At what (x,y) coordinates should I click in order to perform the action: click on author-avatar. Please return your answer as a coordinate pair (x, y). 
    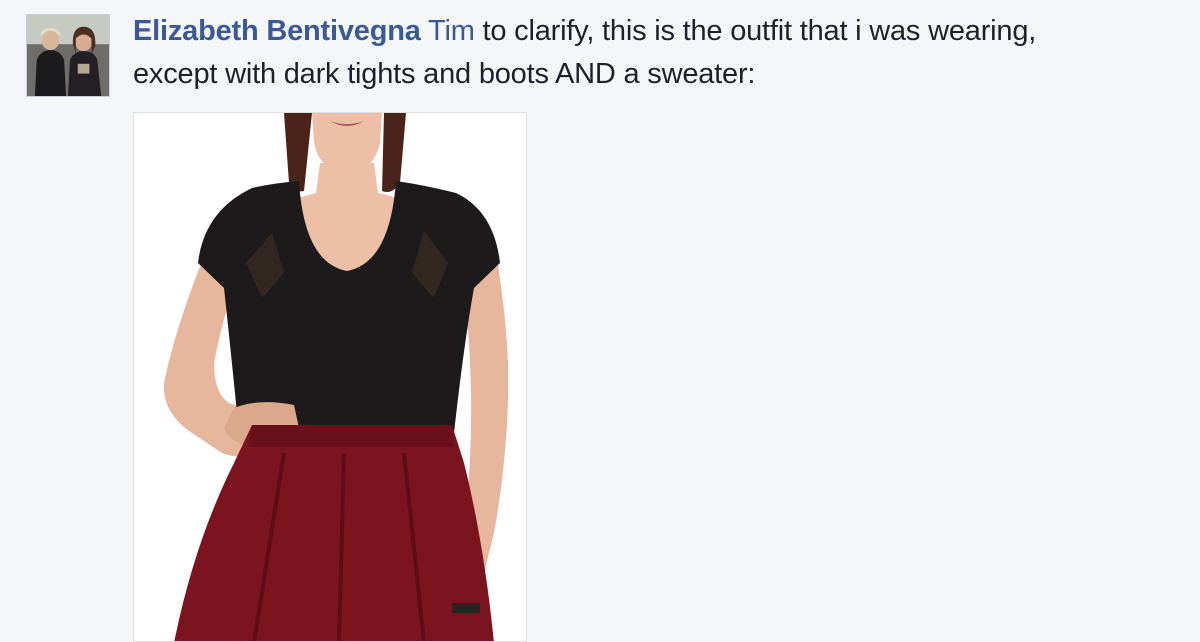
    Looking at the image, I should click on (68, 55).